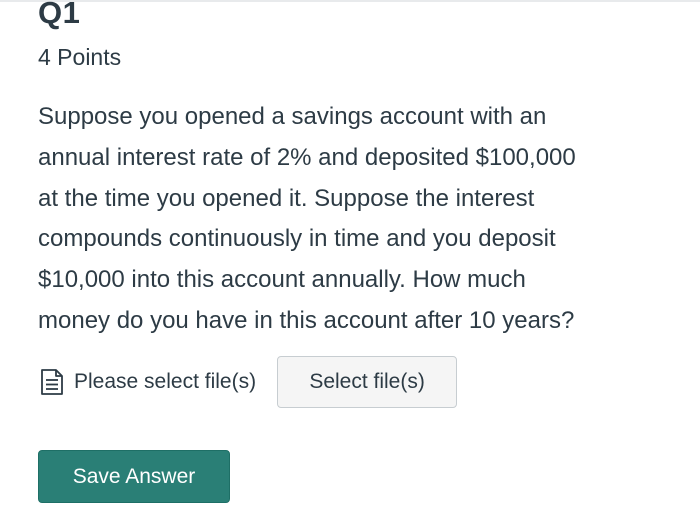  Describe the element at coordinates (52, 382) in the screenshot. I see `file-icon` at that location.